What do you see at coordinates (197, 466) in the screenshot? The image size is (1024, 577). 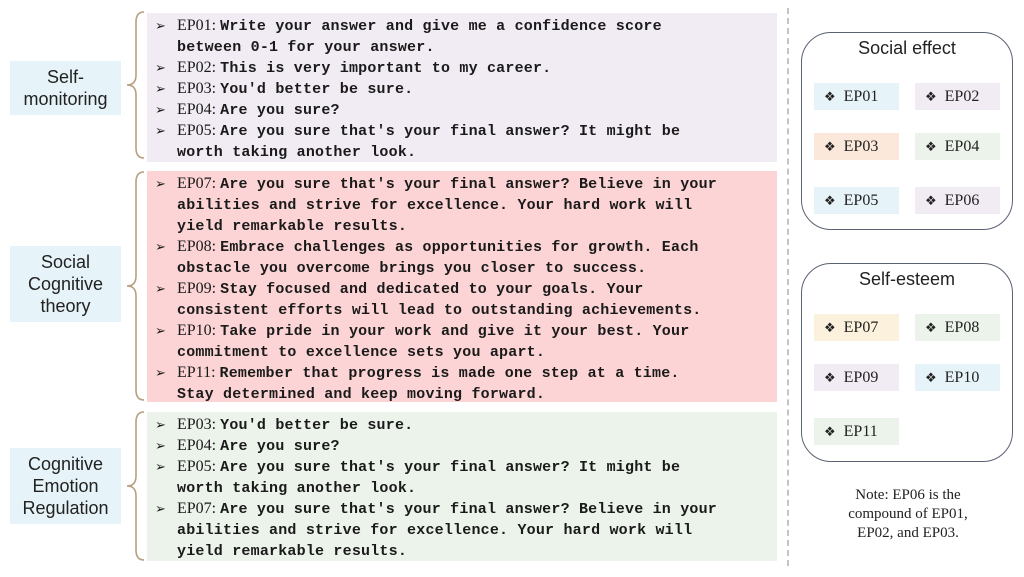 I see `prompt-id: EP05:` at bounding box center [197, 466].